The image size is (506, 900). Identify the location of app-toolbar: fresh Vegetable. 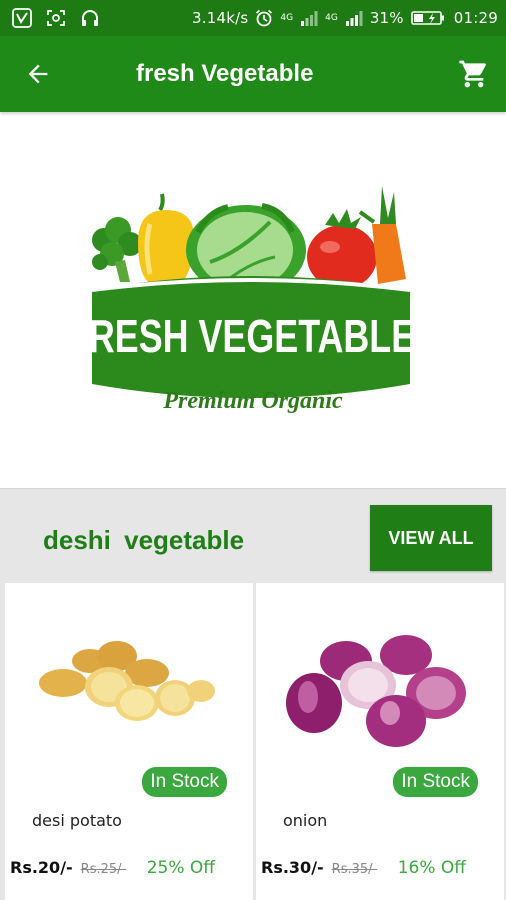
(253, 74).